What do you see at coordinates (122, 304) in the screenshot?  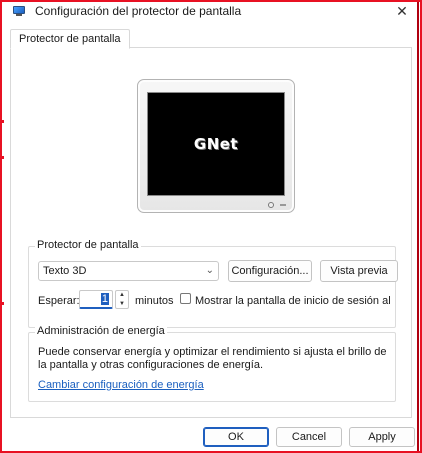 I see `arrow-down-icon: ▼` at bounding box center [122, 304].